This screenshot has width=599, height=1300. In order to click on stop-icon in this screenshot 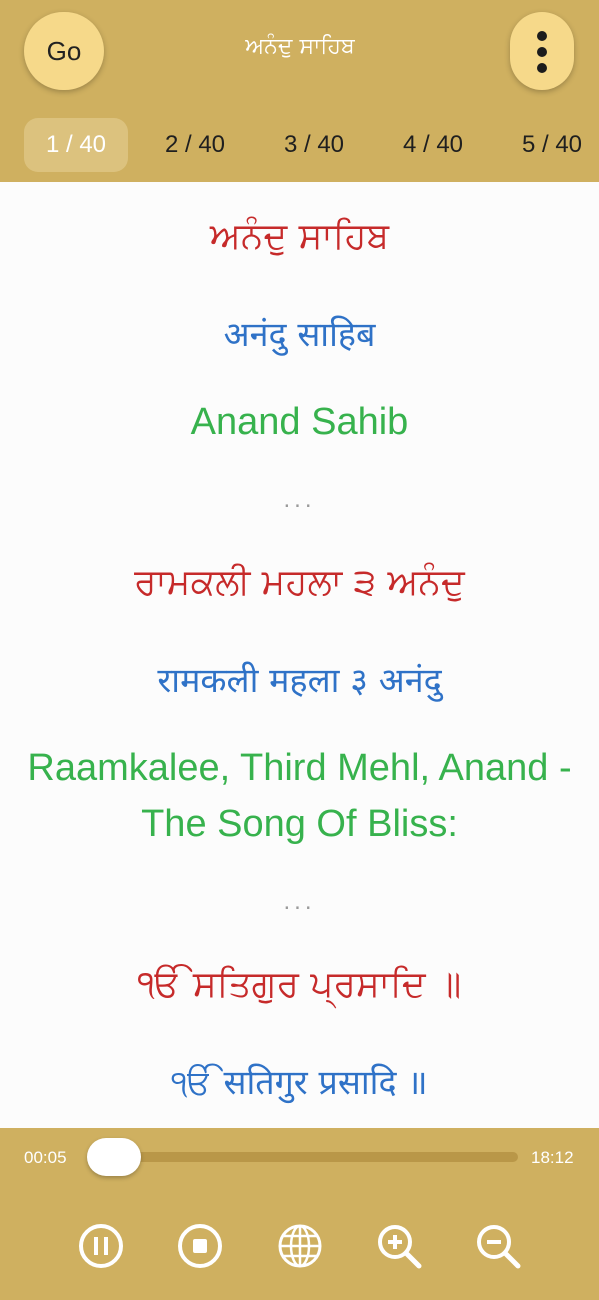, I will do `click(200, 1246)`.